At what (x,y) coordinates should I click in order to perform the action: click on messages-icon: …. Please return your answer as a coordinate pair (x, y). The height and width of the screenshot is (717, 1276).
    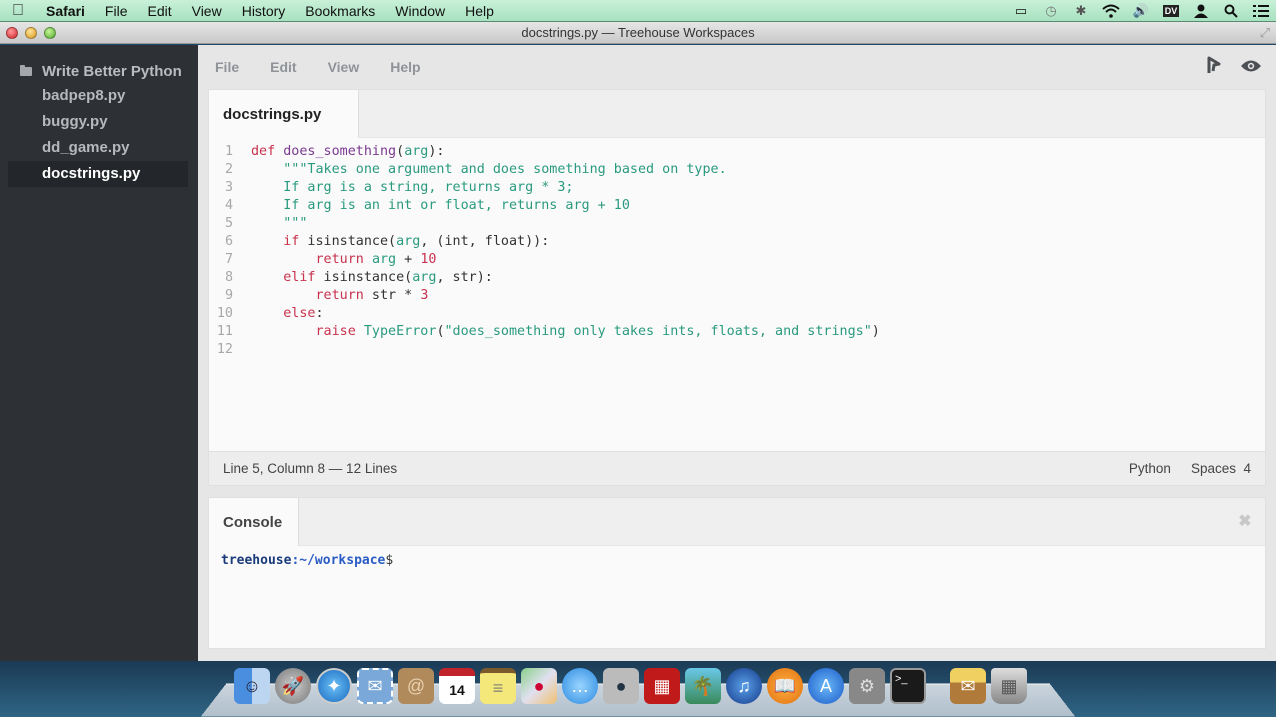
    Looking at the image, I should click on (580, 686).